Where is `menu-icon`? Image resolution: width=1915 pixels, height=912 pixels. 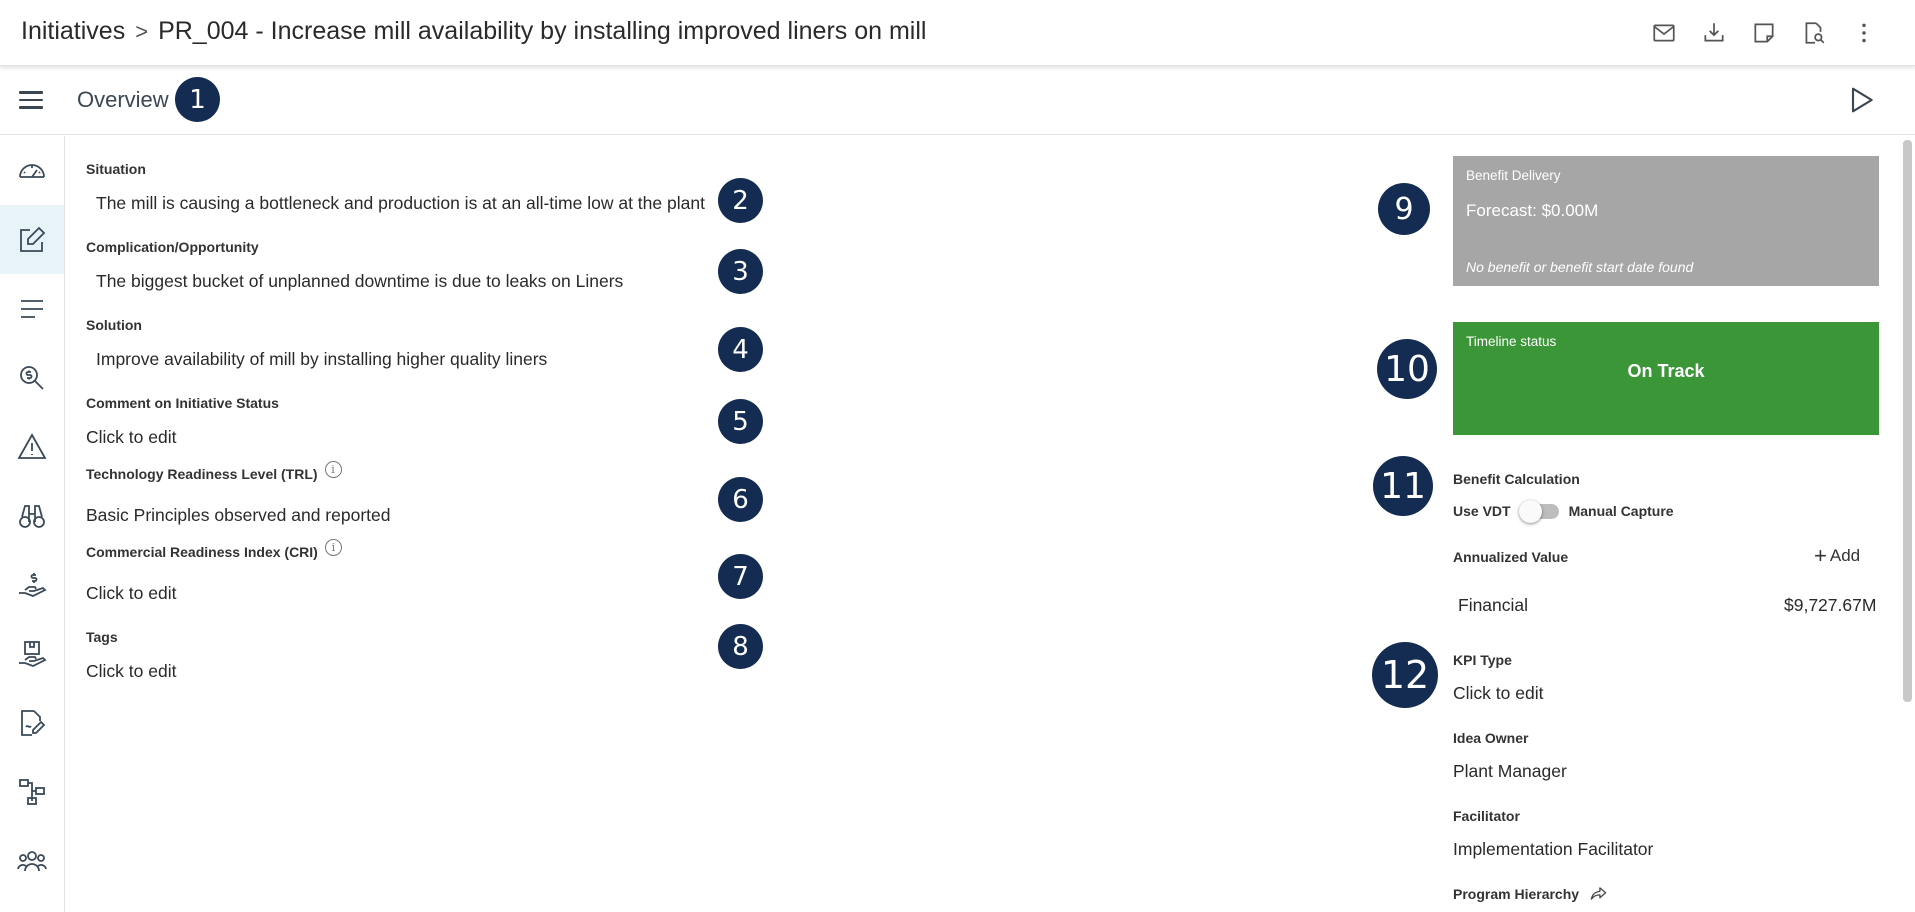 menu-icon is located at coordinates (31, 101).